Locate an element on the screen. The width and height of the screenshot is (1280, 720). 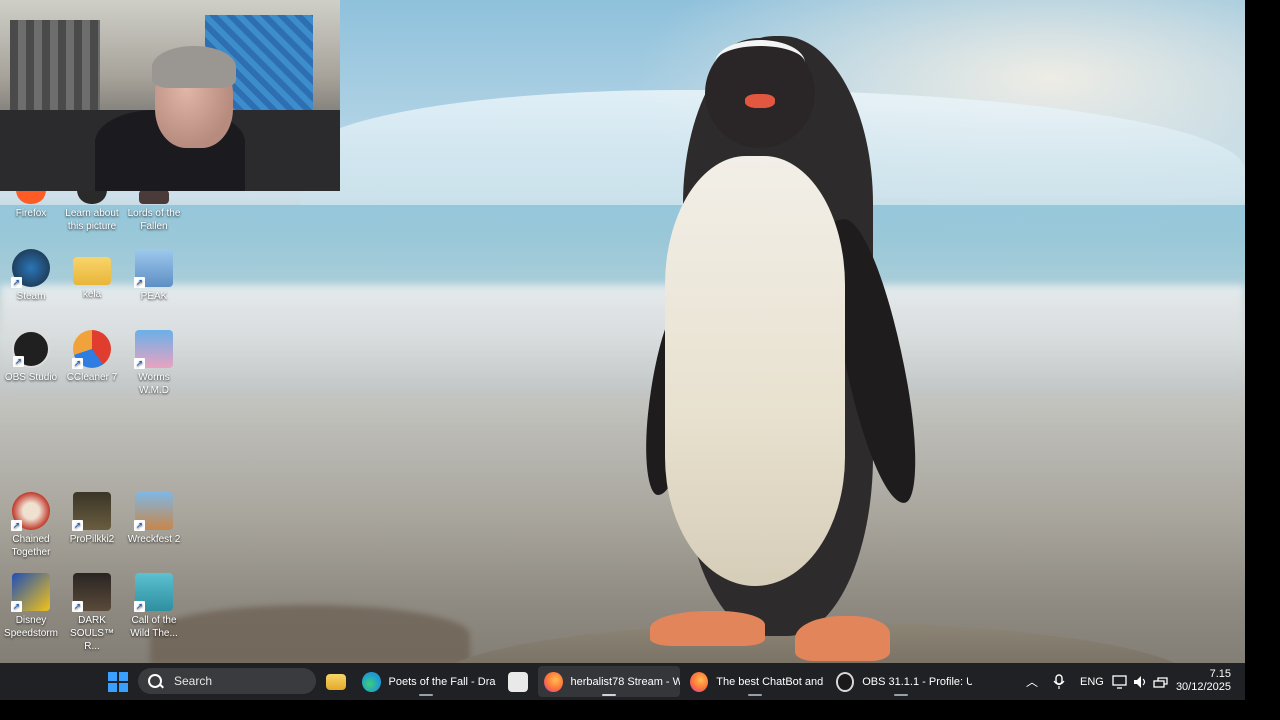
wallpaper-rock is located at coordinates (310, 635).